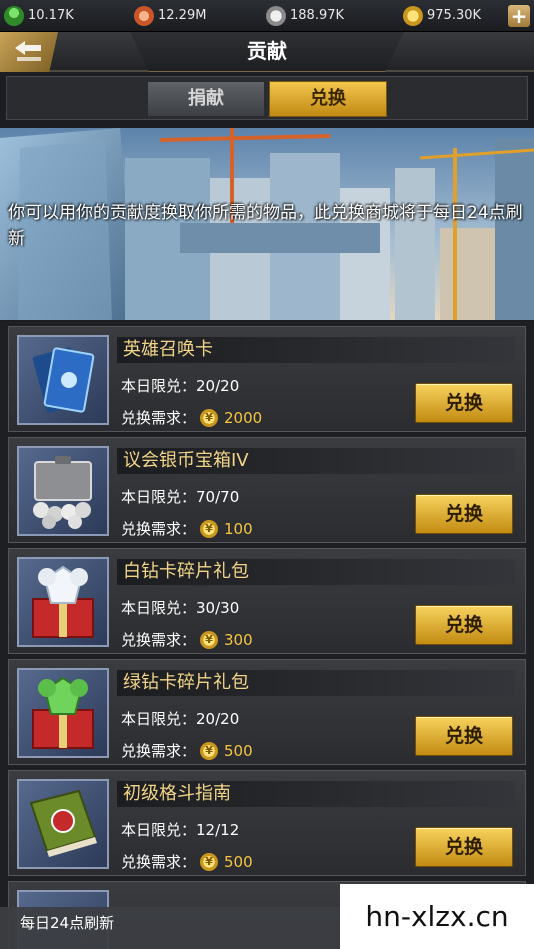 The width and height of the screenshot is (534, 949). I want to click on silver-chest-icon, so click(62, 492).